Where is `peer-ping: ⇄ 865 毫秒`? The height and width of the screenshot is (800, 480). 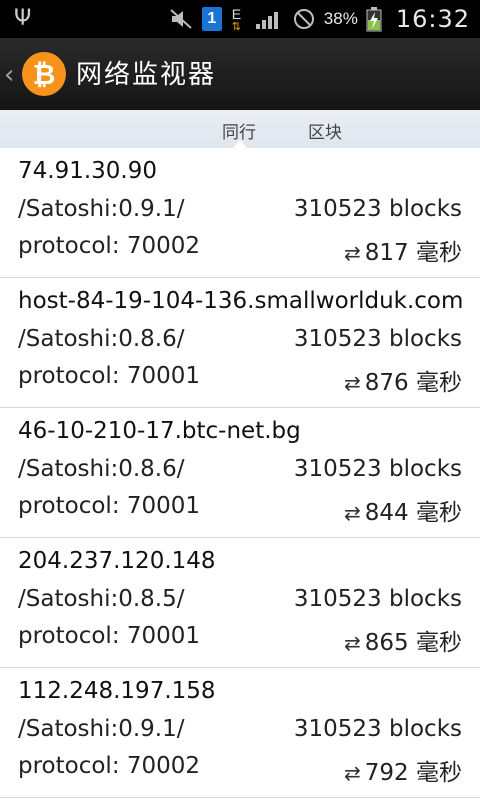
peer-ping: ⇄ 865 毫秒 is located at coordinates (403, 640).